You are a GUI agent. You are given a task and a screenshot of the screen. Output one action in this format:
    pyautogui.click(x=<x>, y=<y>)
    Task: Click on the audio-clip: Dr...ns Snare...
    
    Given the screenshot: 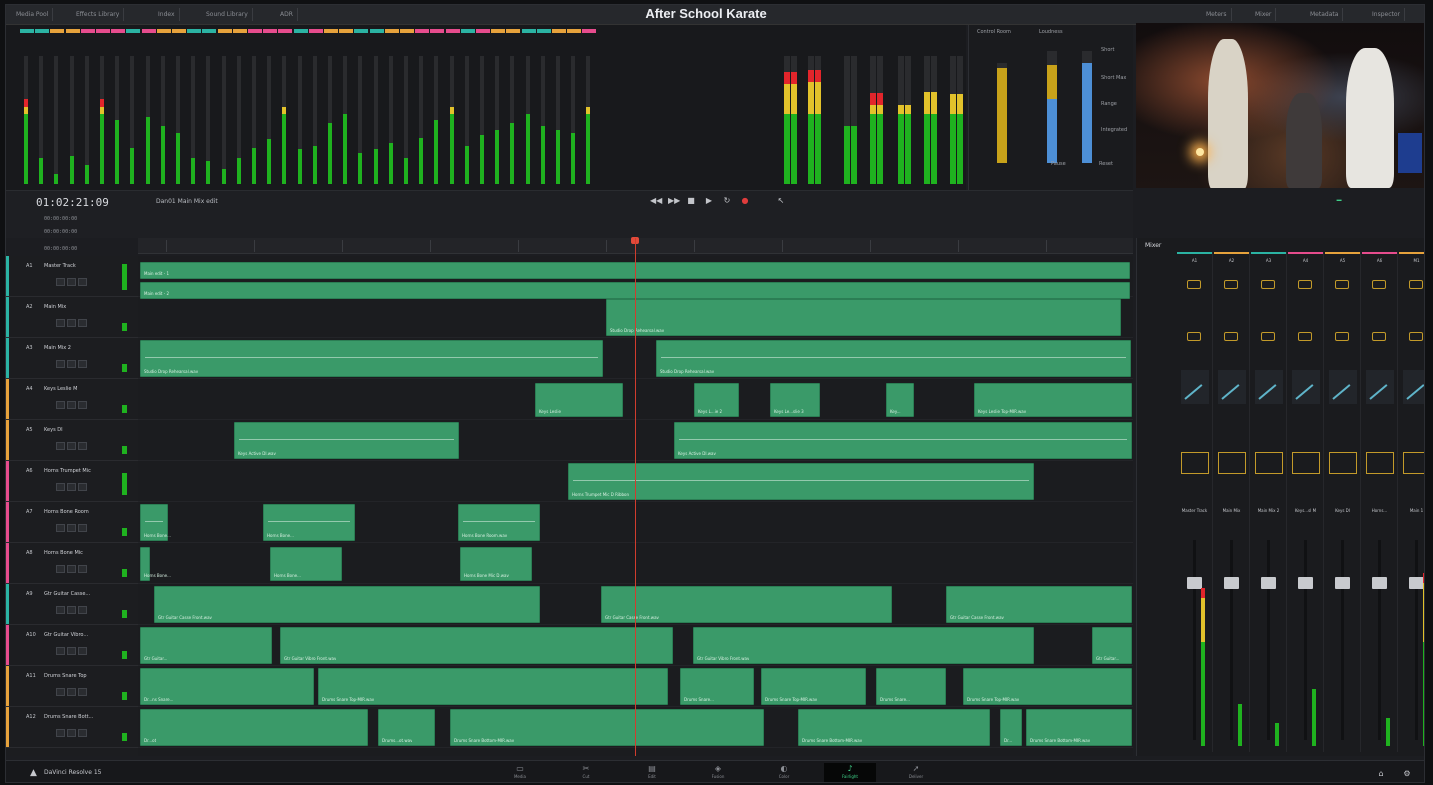 What is the action you would take?
    pyautogui.click(x=227, y=686)
    